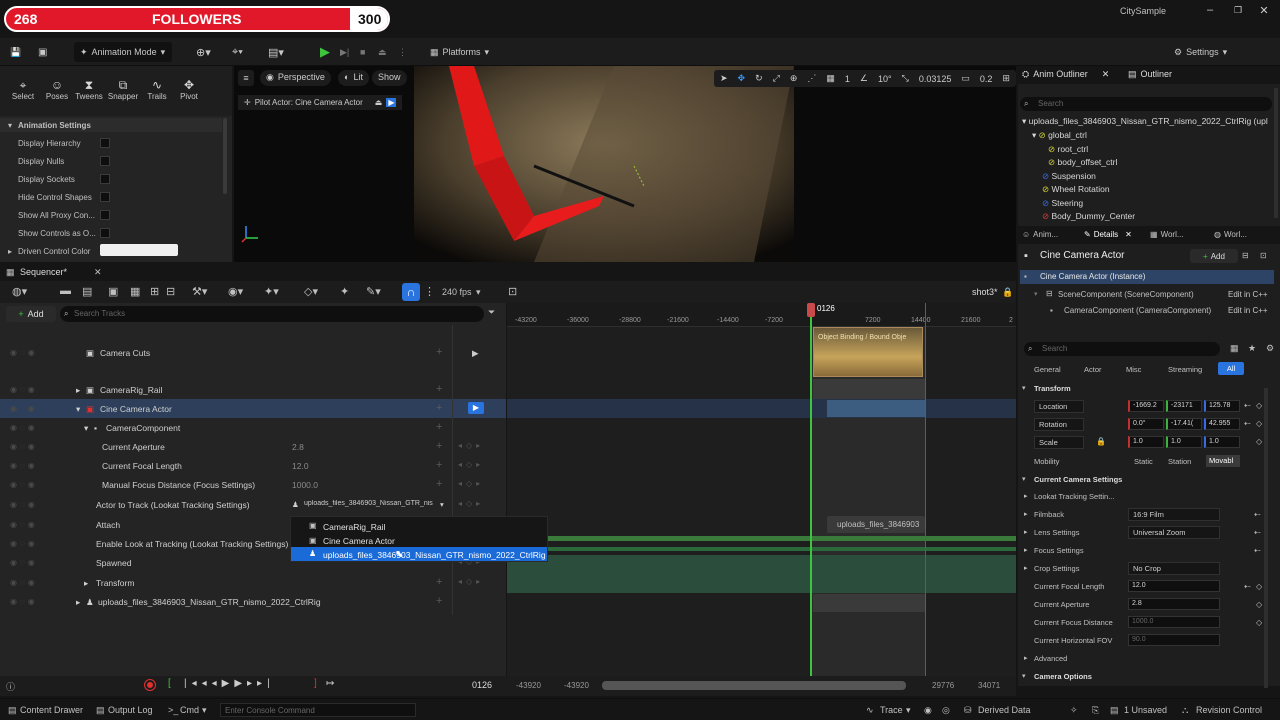  I want to click on save-icon: 💾, so click(15, 52).